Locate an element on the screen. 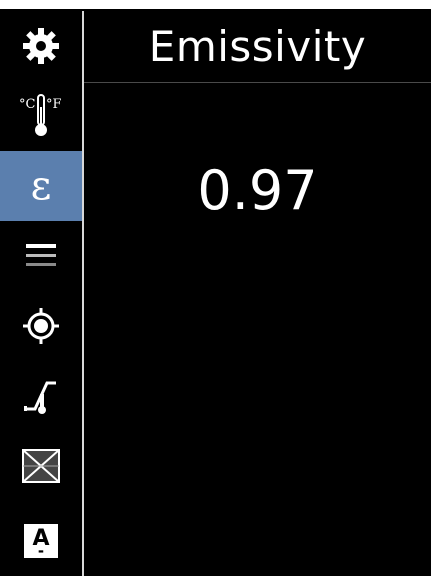 The image size is (431, 576). crosshair-icon is located at coordinates (41, 326).